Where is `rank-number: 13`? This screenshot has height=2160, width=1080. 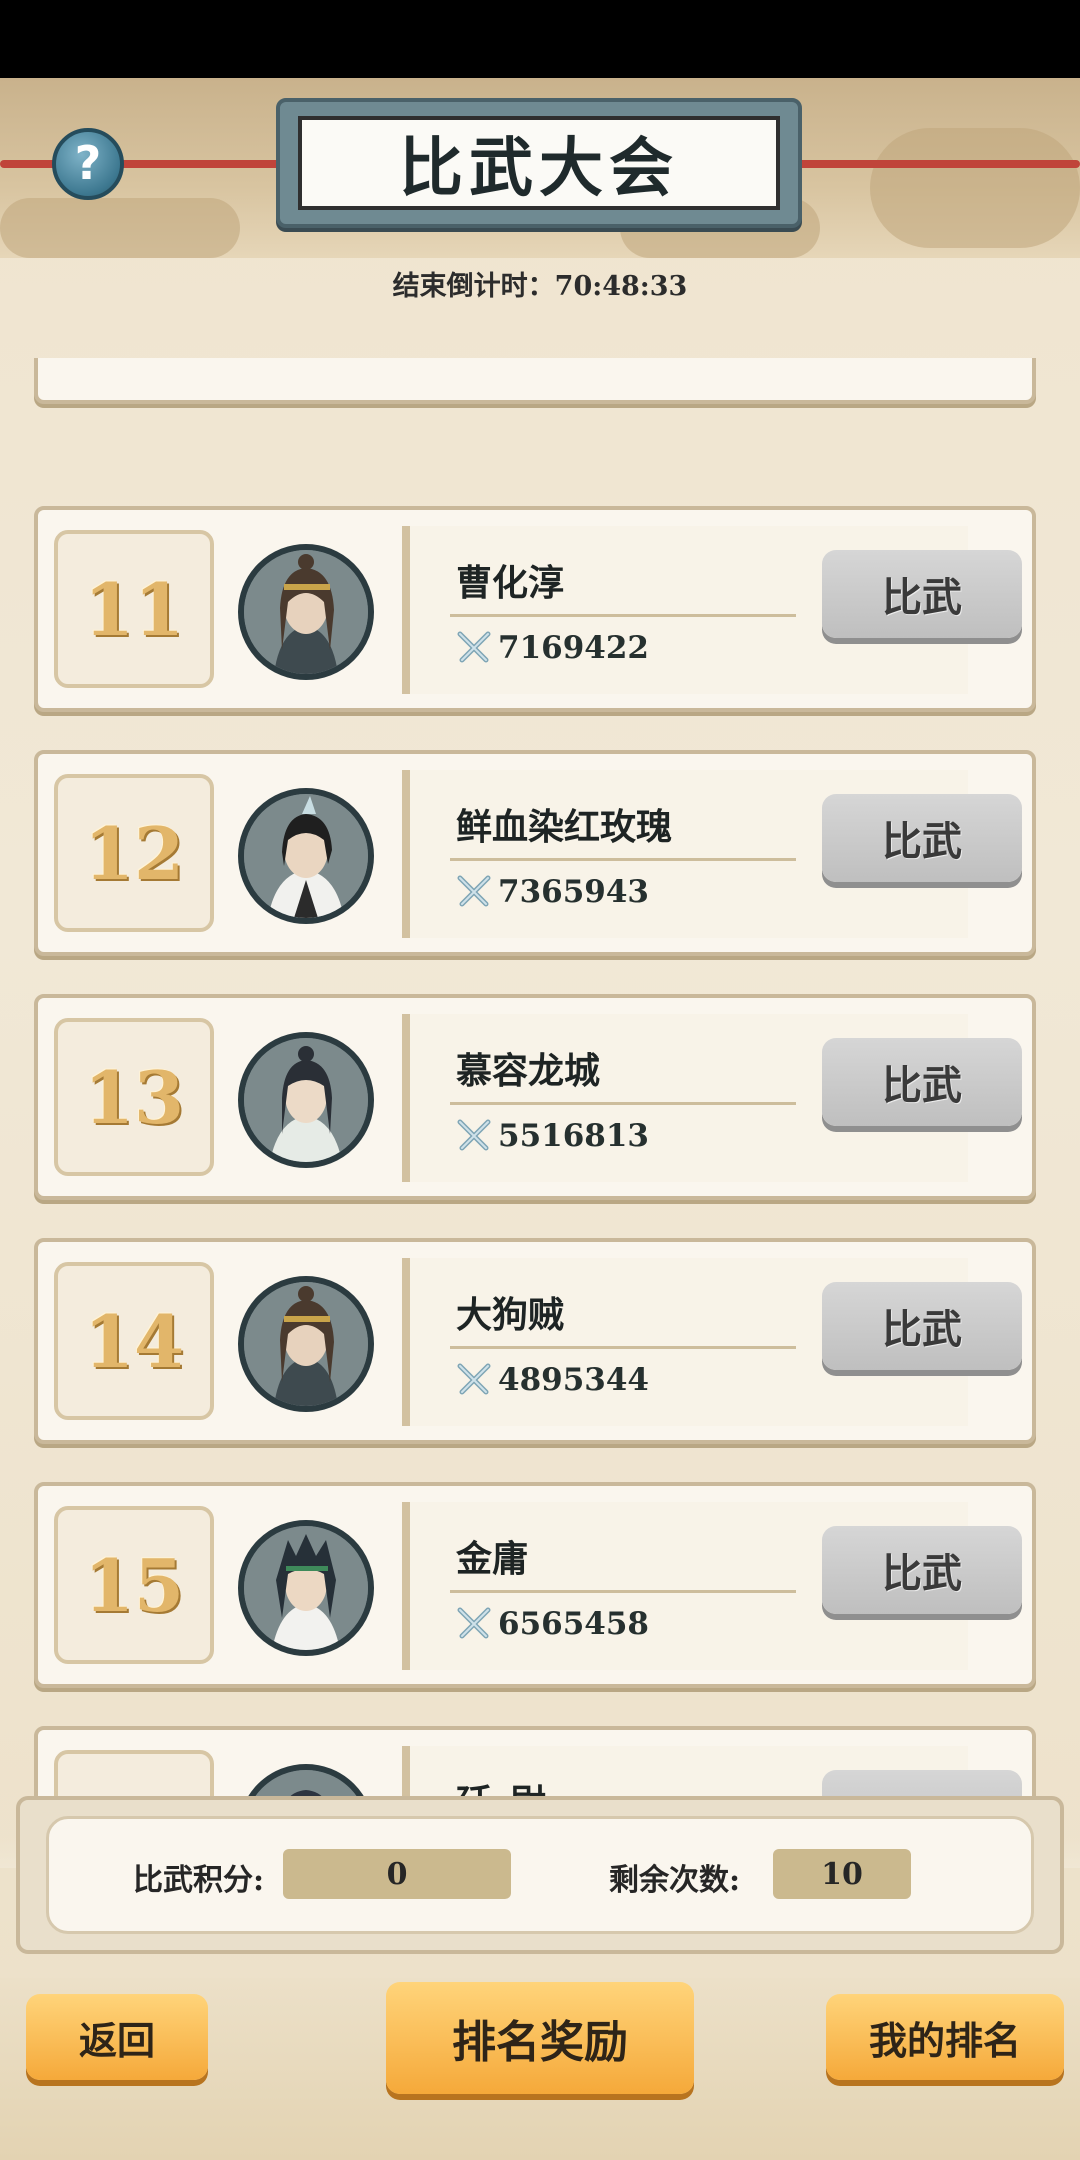
rank-number: 13 is located at coordinates (134, 1097).